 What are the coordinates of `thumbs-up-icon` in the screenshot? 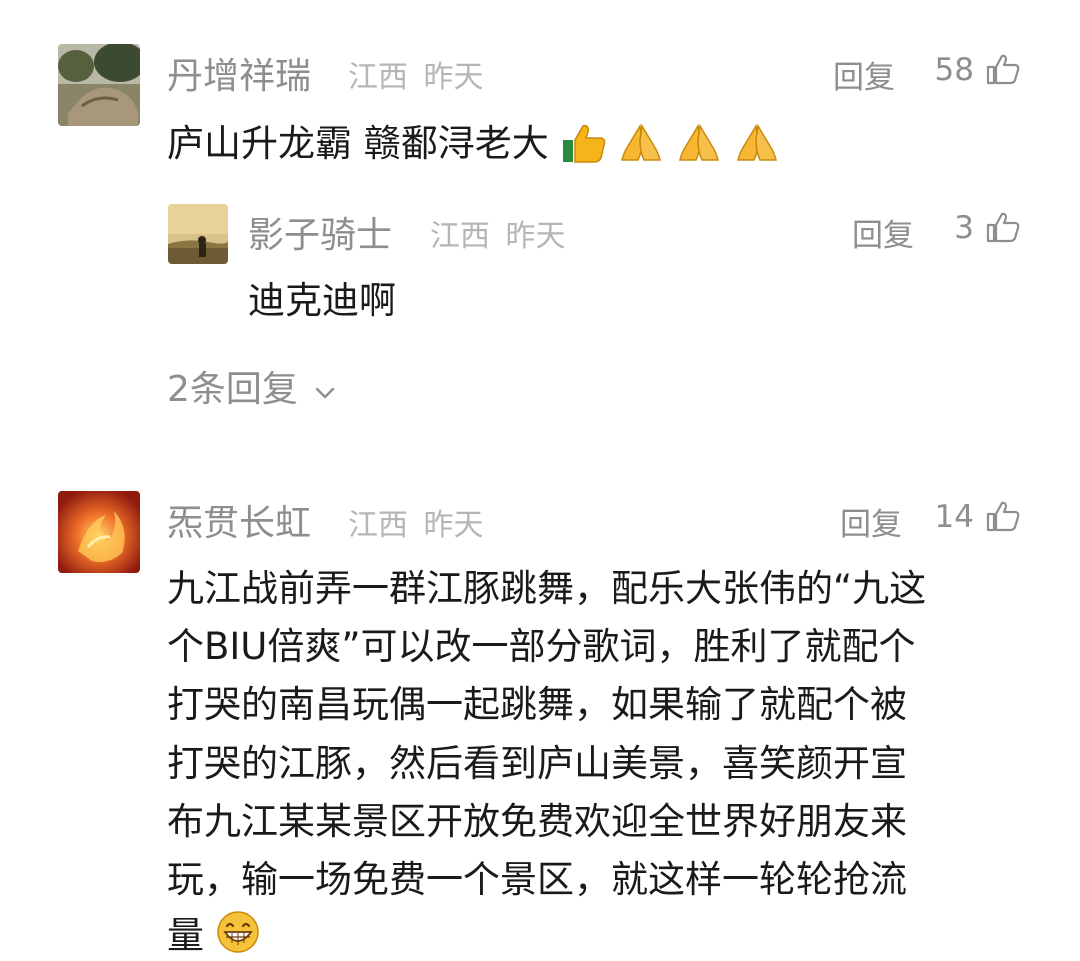 It's located at (583, 143).